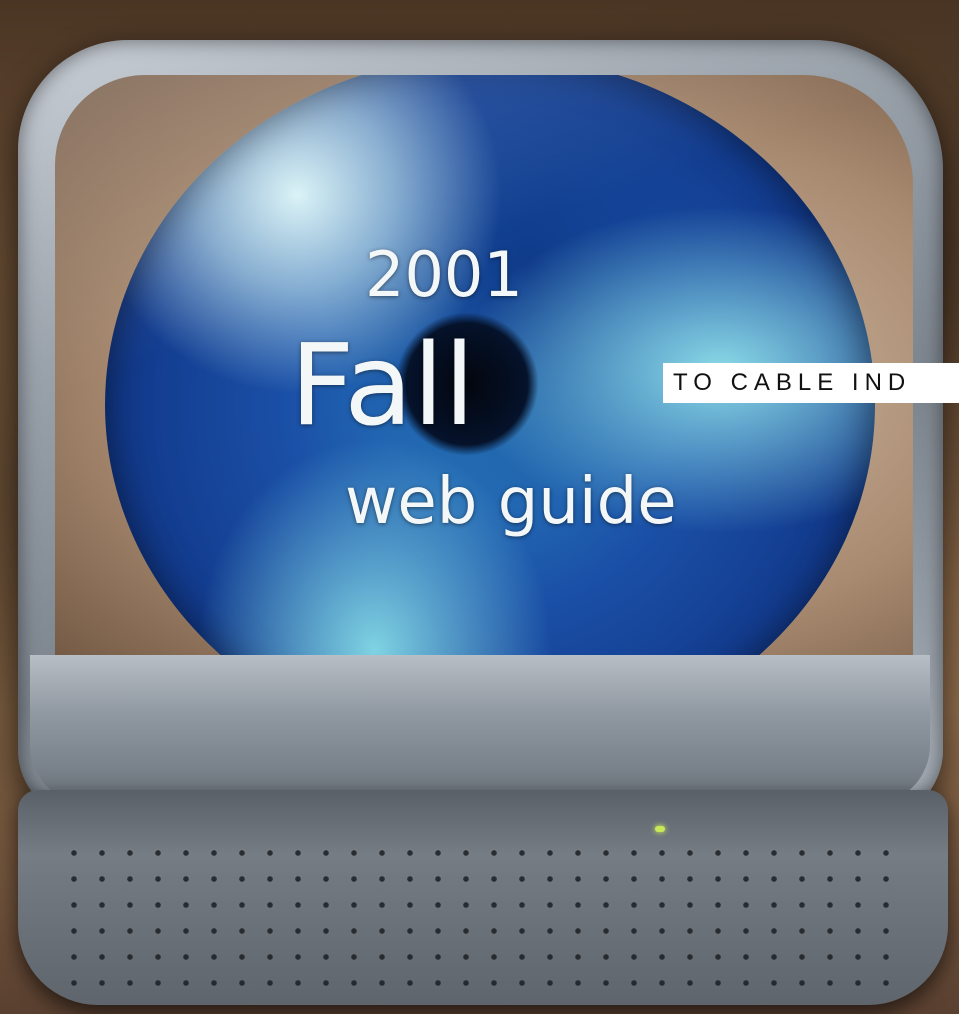 The image size is (959, 1014). I want to click on cover-year: 2001, so click(444, 274).